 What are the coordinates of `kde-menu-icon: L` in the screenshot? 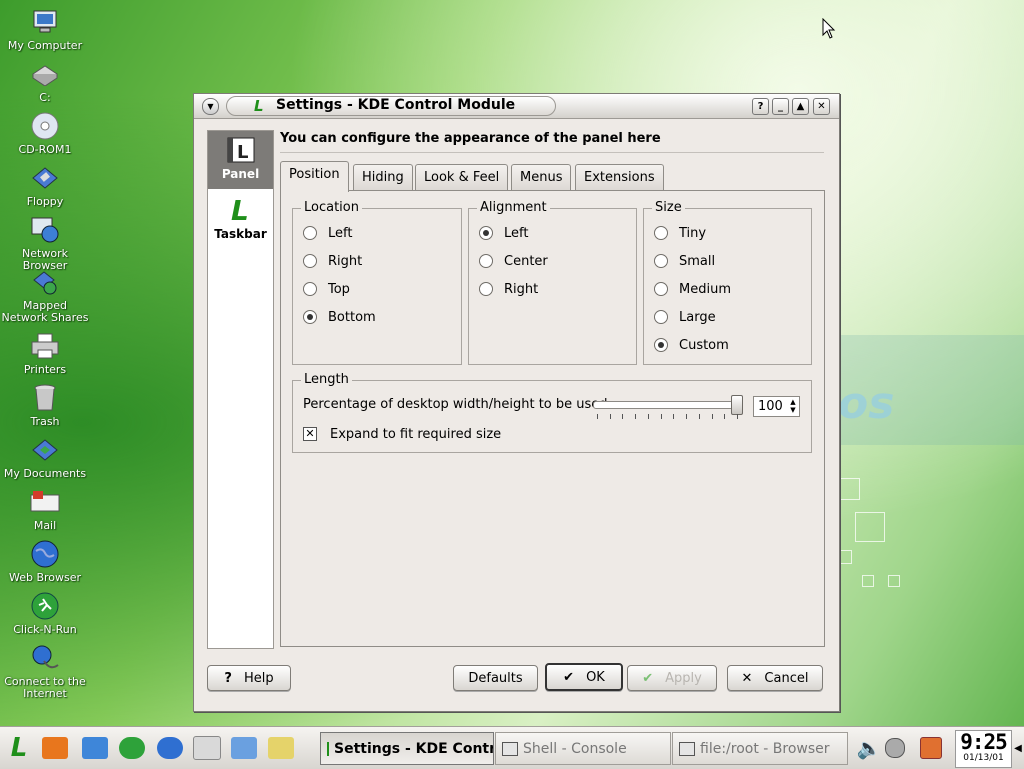 It's located at (19, 748).